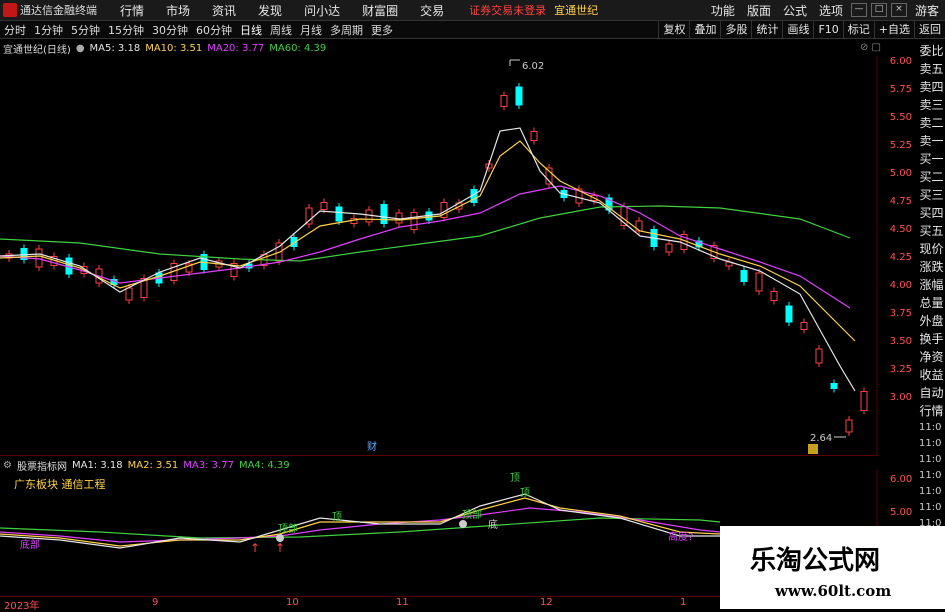 This screenshot has height=612, width=945. I want to click on menu-wenxiaoda: 问小达, so click(322, 10).